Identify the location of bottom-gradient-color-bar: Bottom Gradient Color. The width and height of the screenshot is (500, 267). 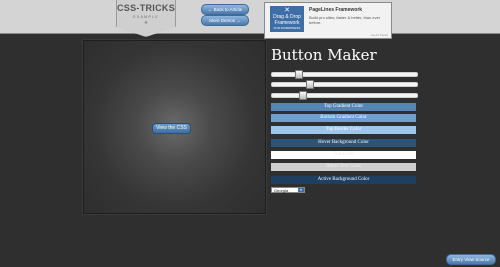
(343, 118).